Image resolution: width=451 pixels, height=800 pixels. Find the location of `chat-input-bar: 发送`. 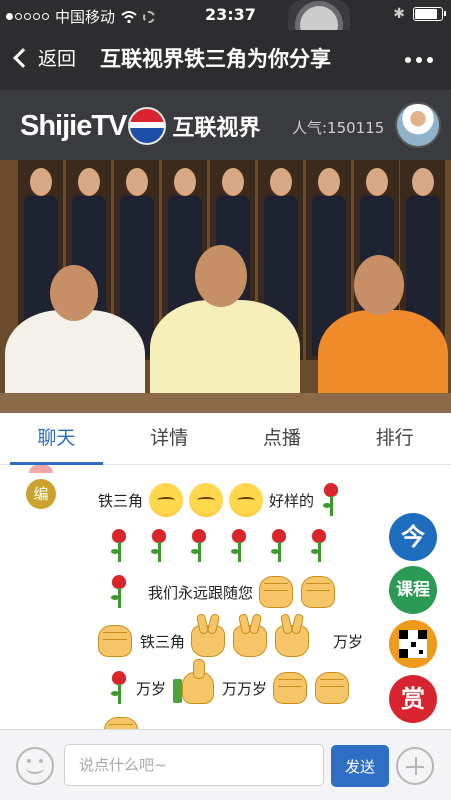

chat-input-bar: 发送 is located at coordinates (225, 764).